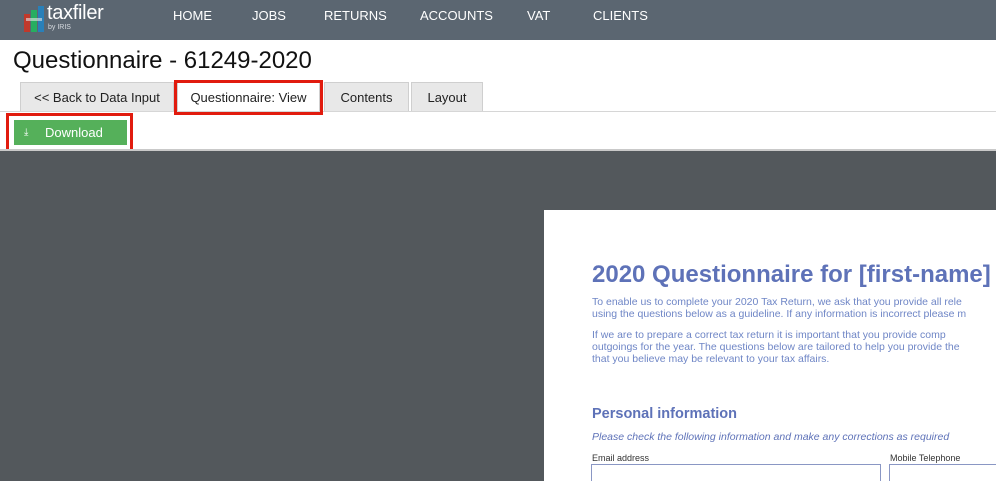 The height and width of the screenshot is (481, 996). What do you see at coordinates (456, 20) in the screenshot?
I see `nav-item-accounts: ACCOUNTS` at bounding box center [456, 20].